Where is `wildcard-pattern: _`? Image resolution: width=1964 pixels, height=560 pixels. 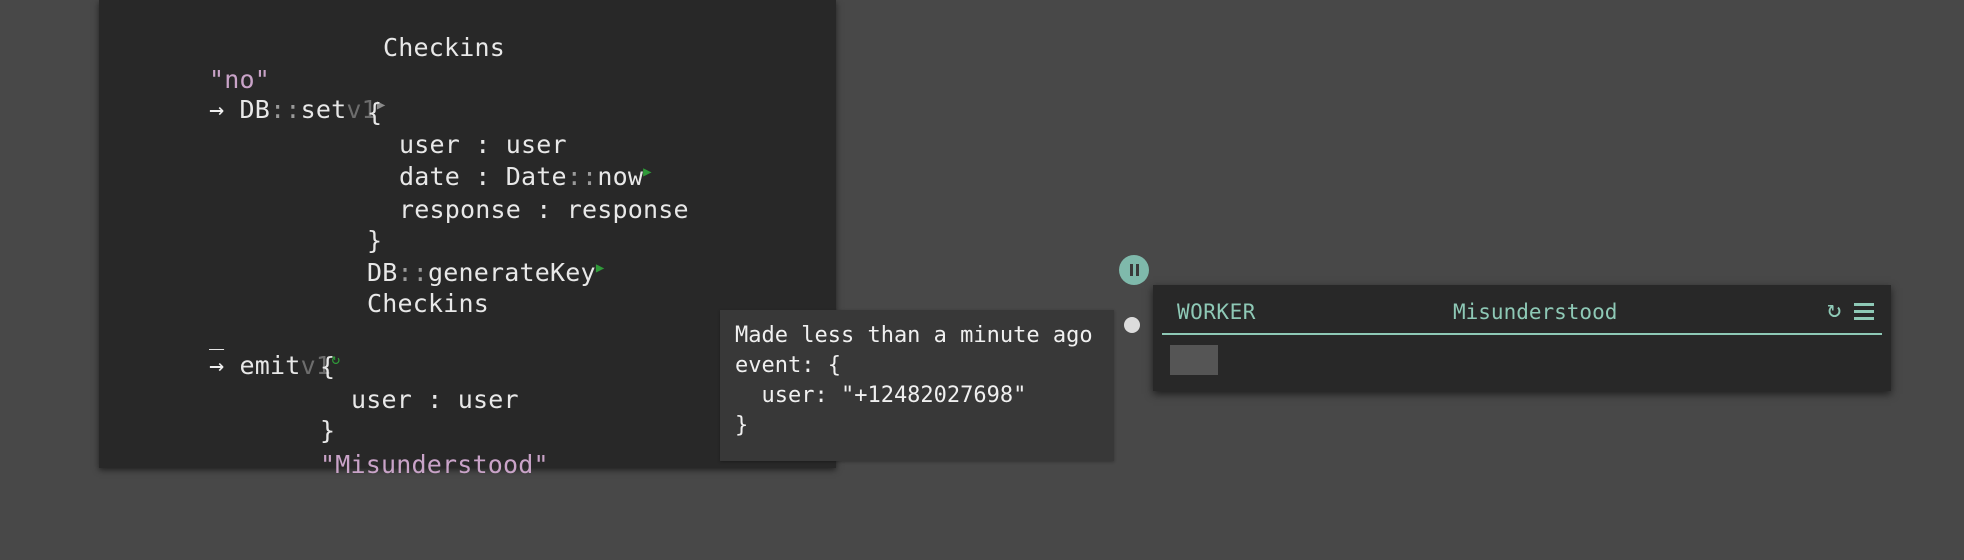 wildcard-pattern: _ is located at coordinates (217, 335).